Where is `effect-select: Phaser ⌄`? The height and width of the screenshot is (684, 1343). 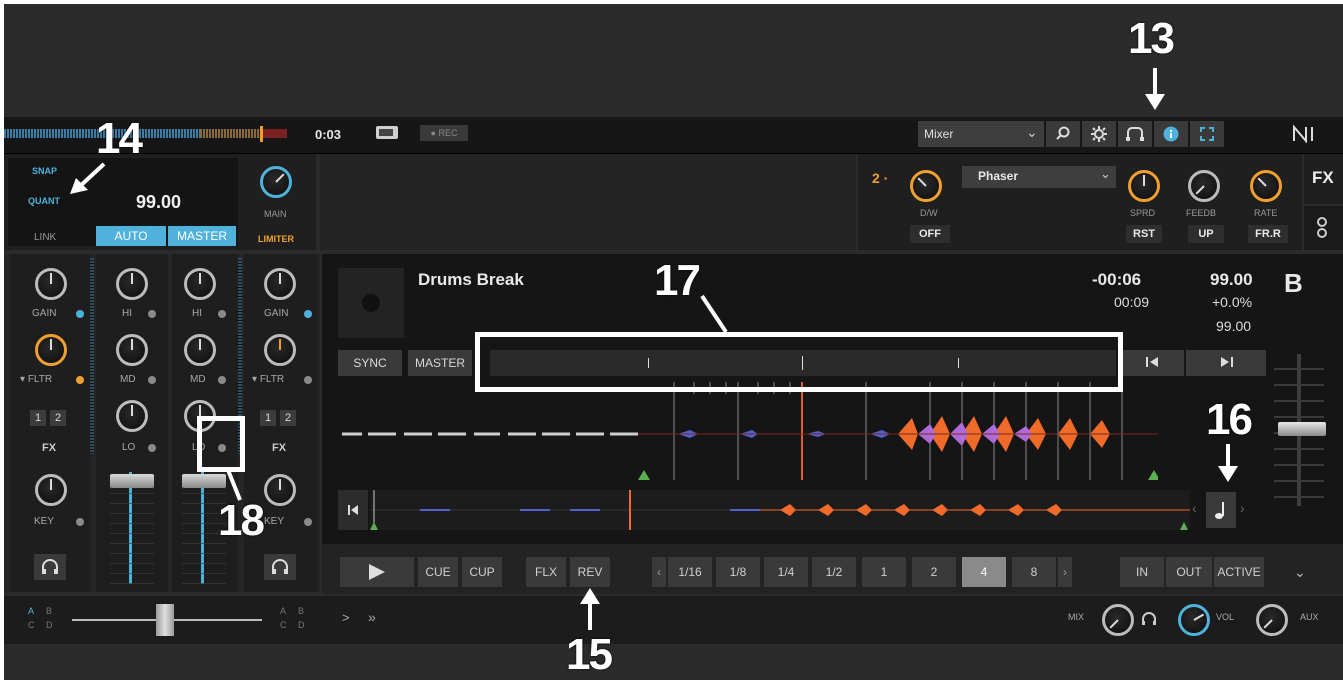 effect-select: Phaser ⌄ is located at coordinates (1039, 177).